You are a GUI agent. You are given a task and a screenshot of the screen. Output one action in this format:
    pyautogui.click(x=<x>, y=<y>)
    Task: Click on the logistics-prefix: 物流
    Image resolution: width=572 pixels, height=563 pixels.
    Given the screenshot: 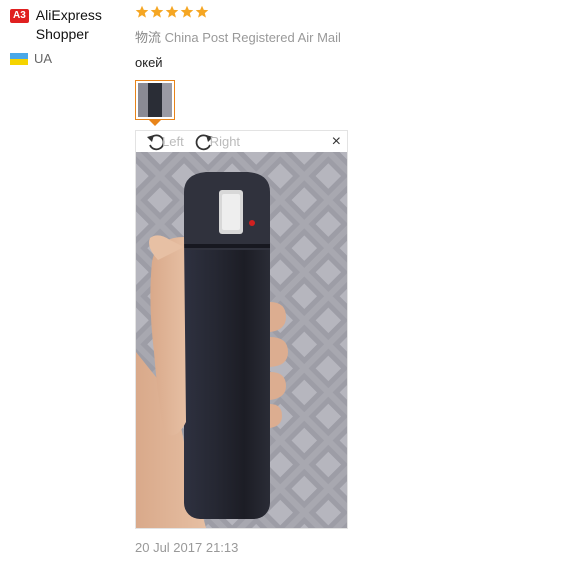 What is the action you would take?
    pyautogui.click(x=148, y=37)
    